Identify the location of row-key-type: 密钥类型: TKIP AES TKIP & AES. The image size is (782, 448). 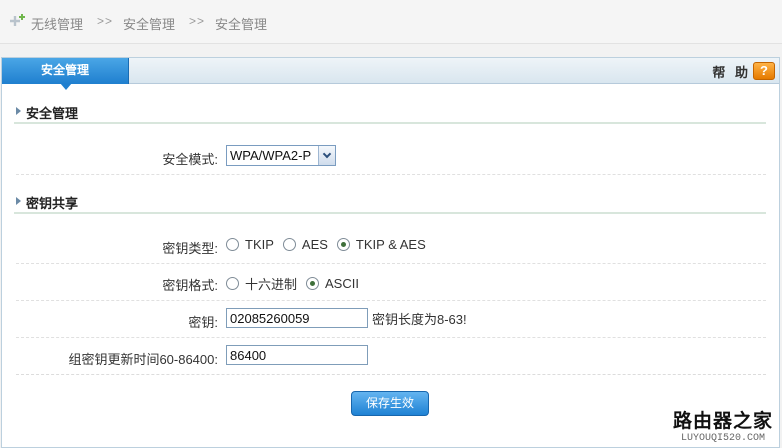
(391, 245).